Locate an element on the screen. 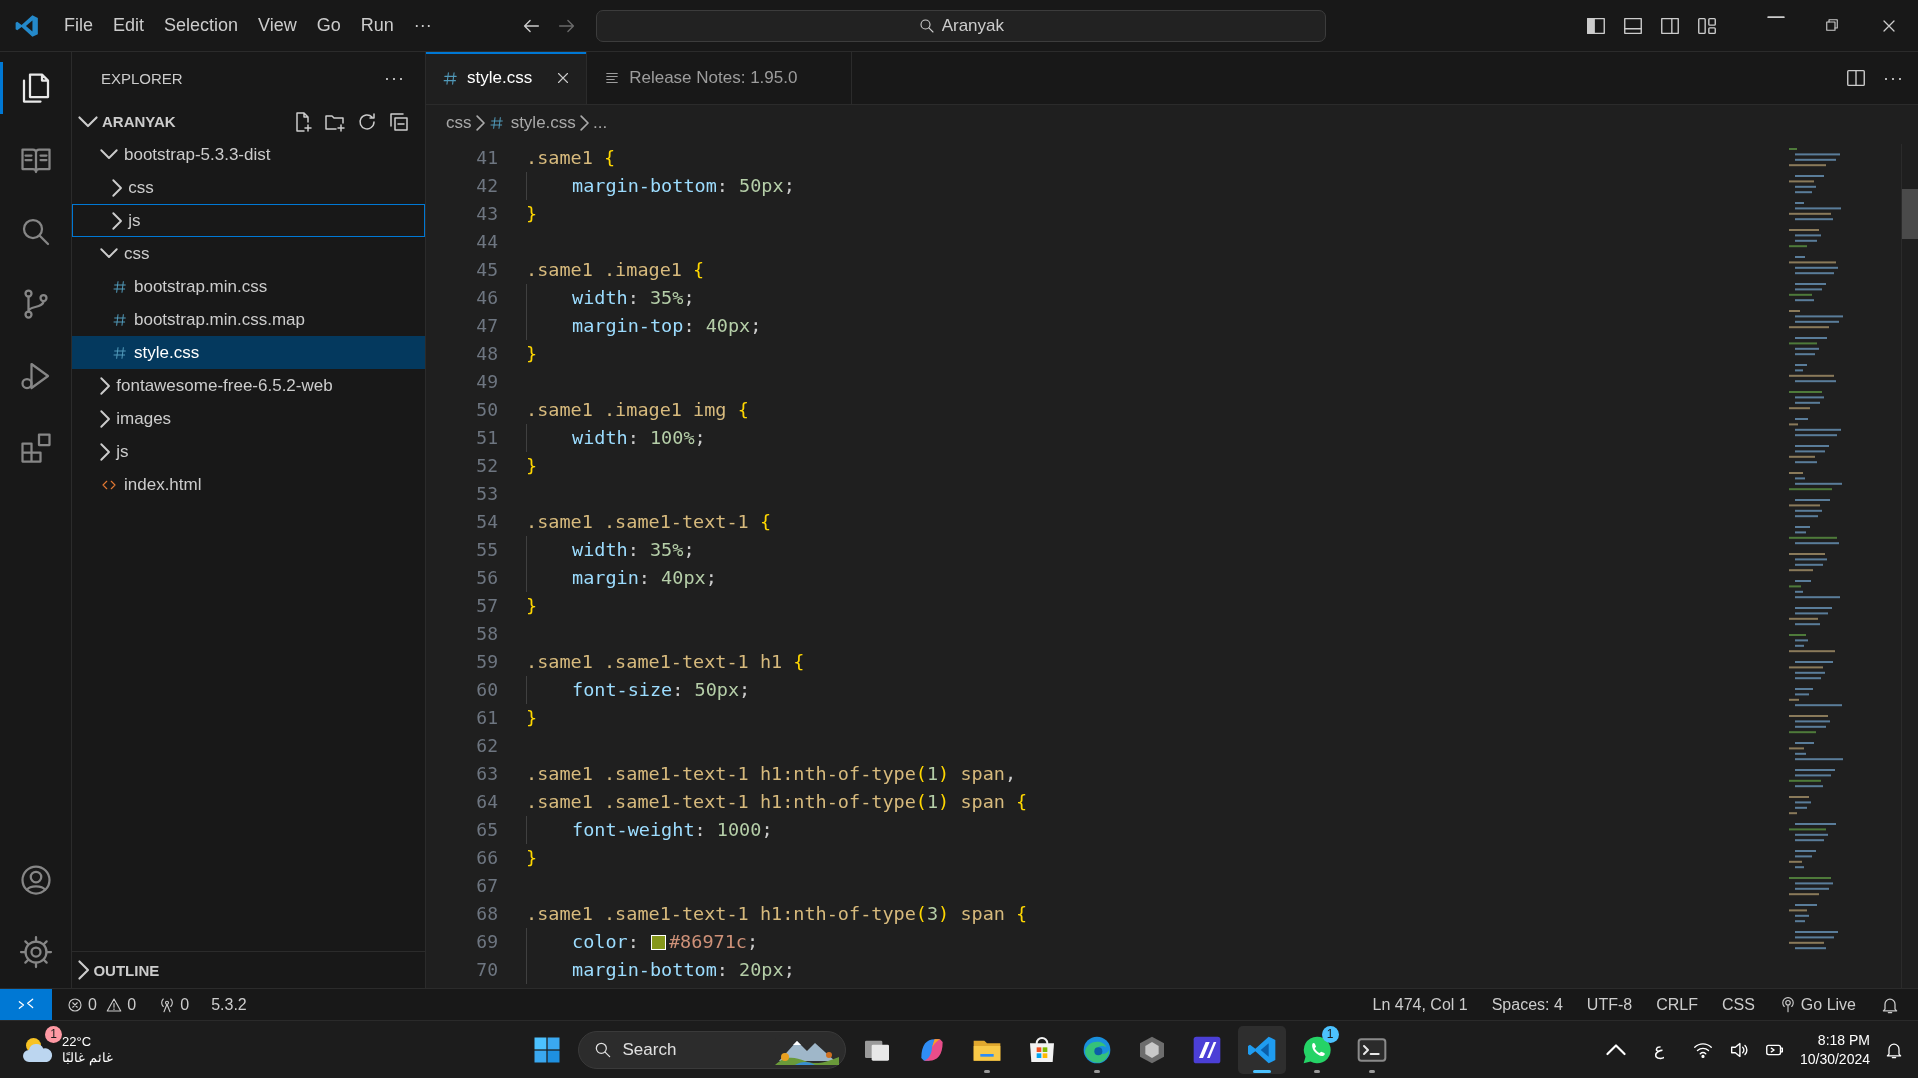  go-live-button: Go Live is located at coordinates (1817, 1004).